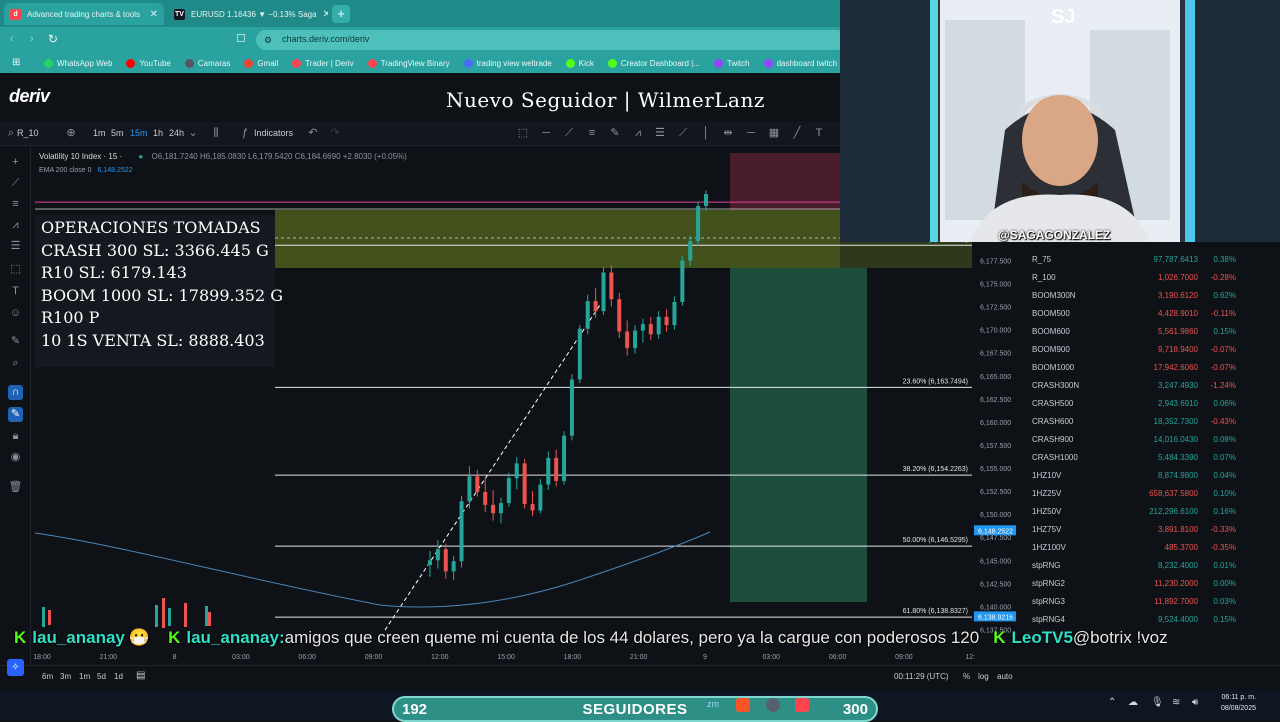  Describe the element at coordinates (1042, 259) in the screenshot. I see `watchlist-symbol: R_75` at that location.